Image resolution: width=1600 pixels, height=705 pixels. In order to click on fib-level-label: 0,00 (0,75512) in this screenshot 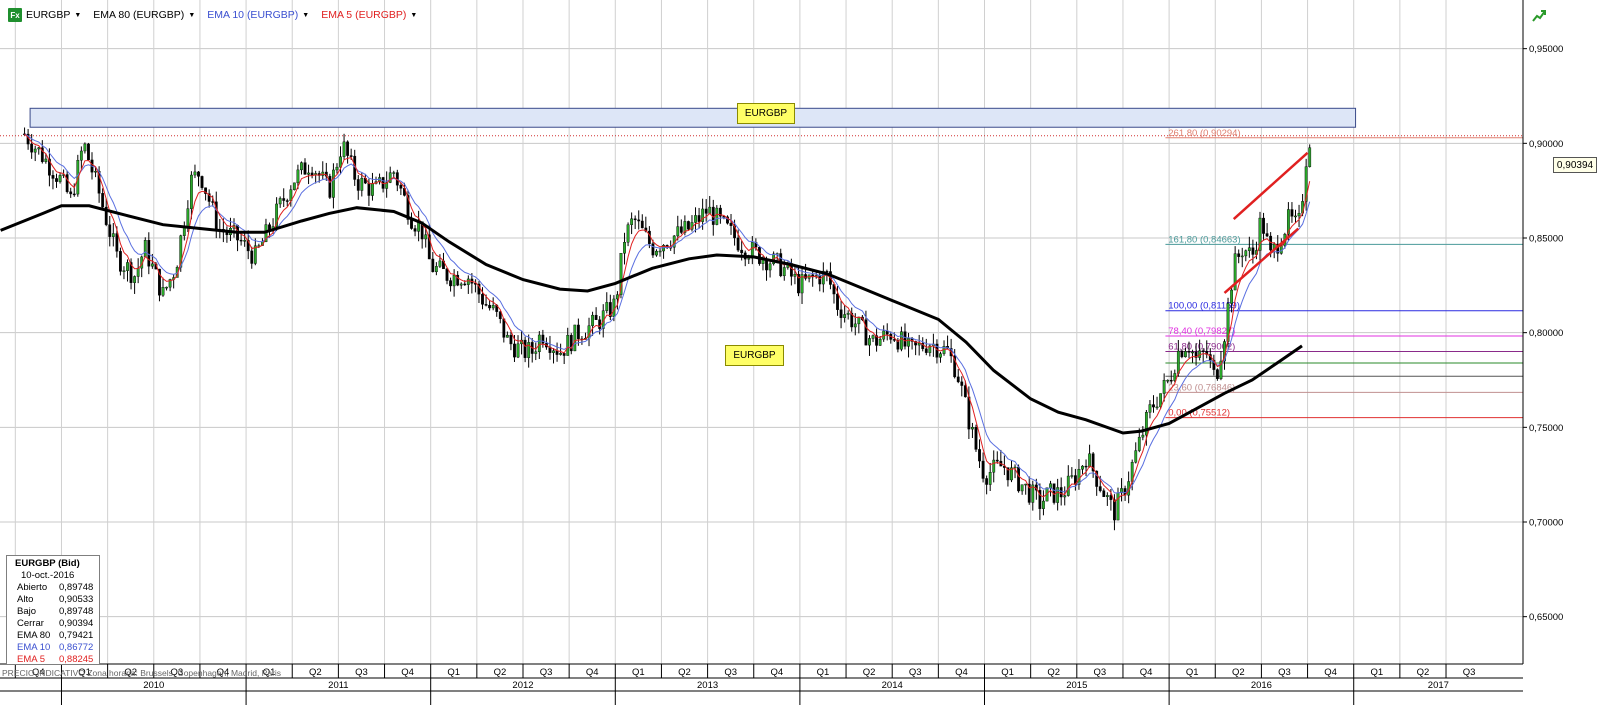, I will do `click(1199, 413)`.